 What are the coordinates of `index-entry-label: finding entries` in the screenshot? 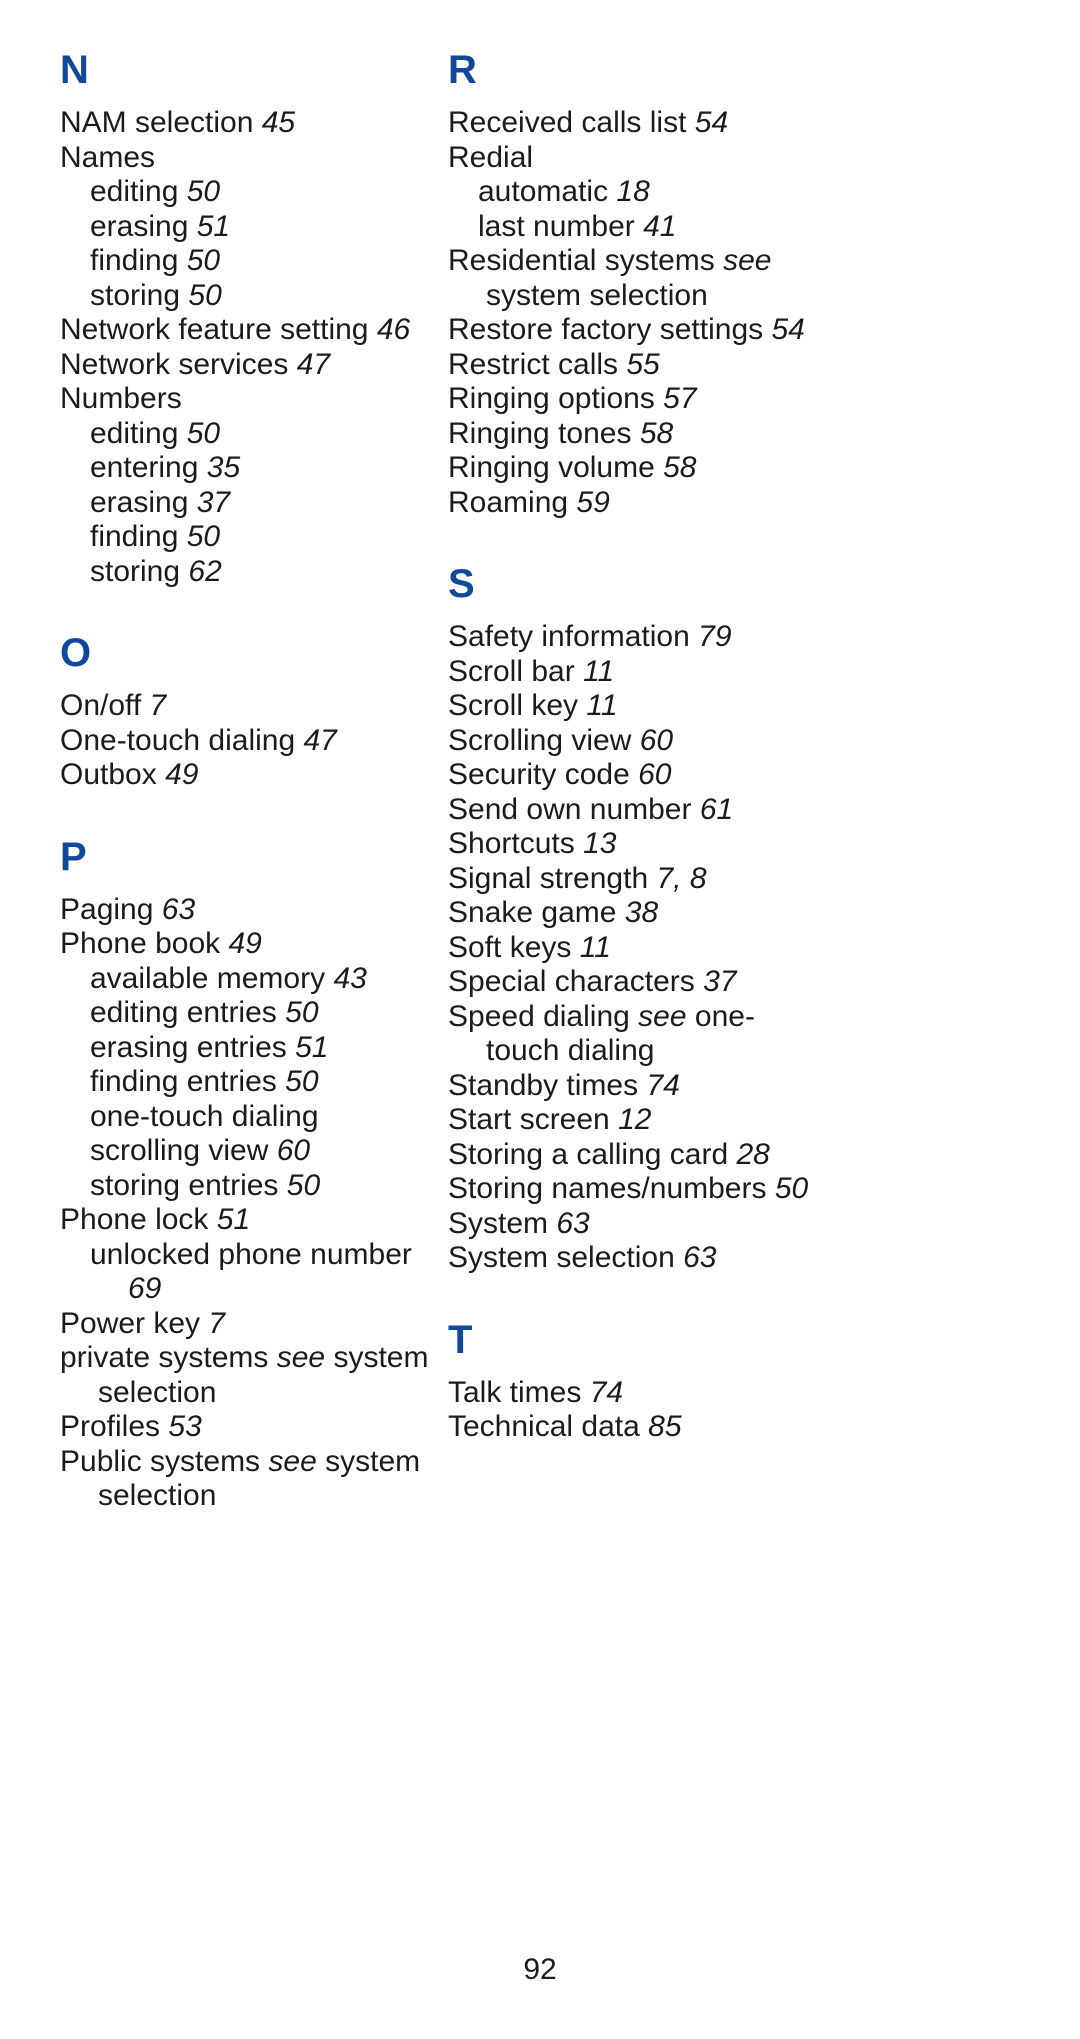 It's located at (183, 1081).